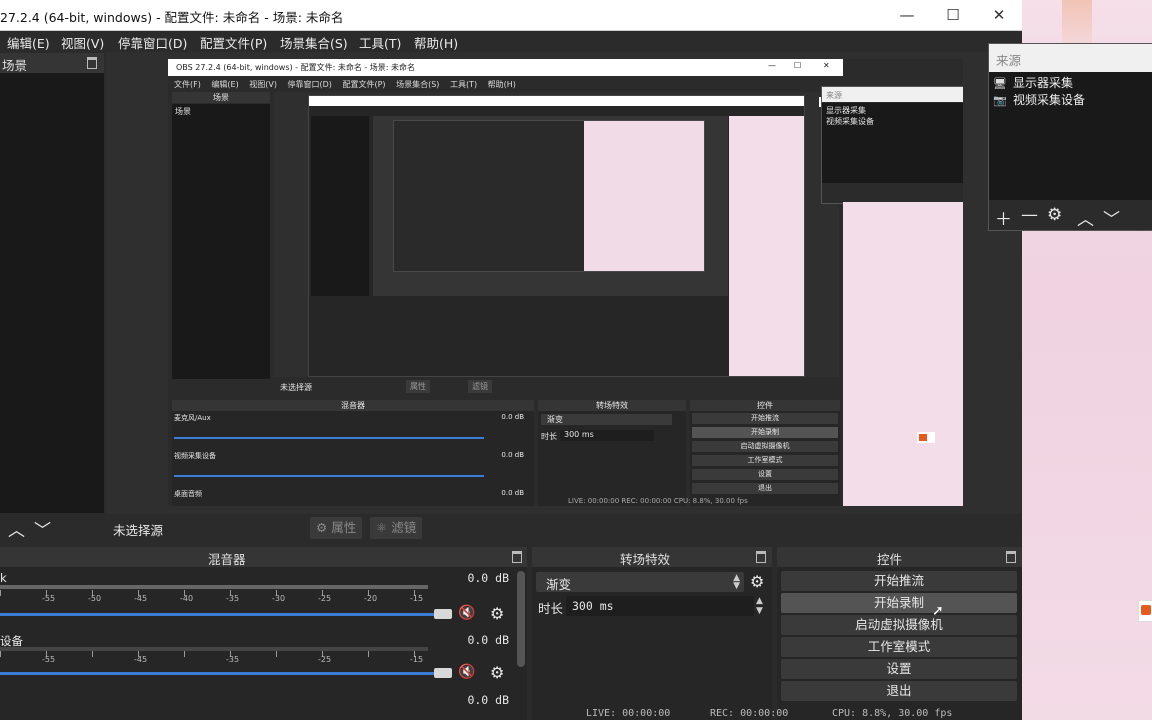  I want to click on source-label: 视频采集设备, so click(1049, 100).